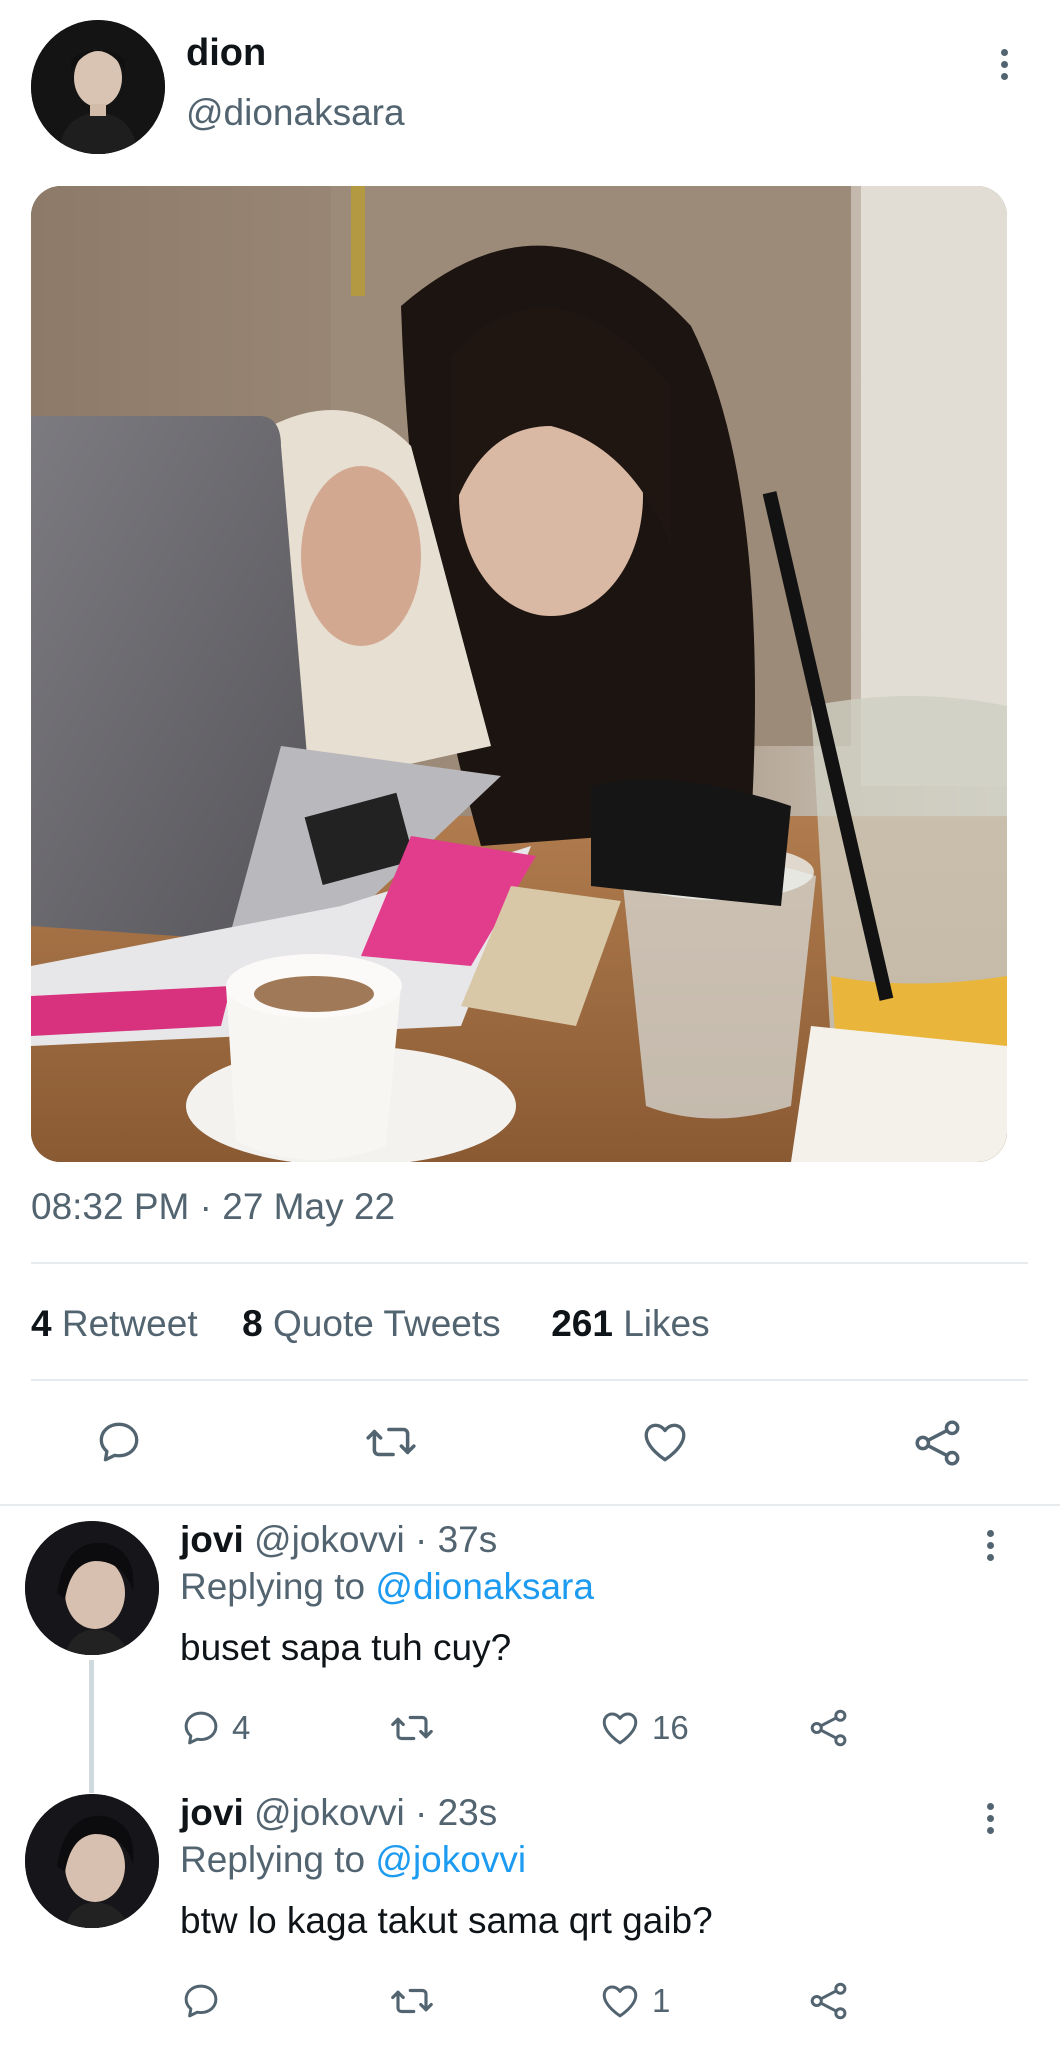  Describe the element at coordinates (91, 1726) in the screenshot. I see `thread-line` at that location.